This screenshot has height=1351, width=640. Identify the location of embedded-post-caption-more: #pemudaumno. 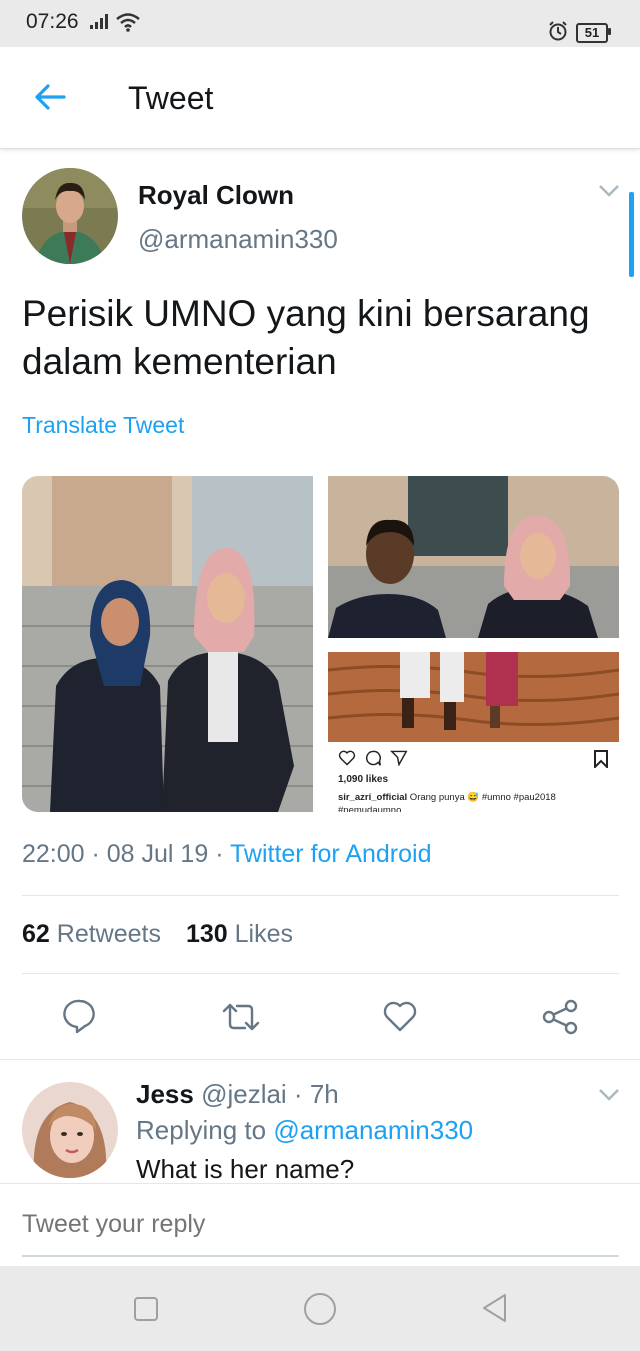
(370, 808).